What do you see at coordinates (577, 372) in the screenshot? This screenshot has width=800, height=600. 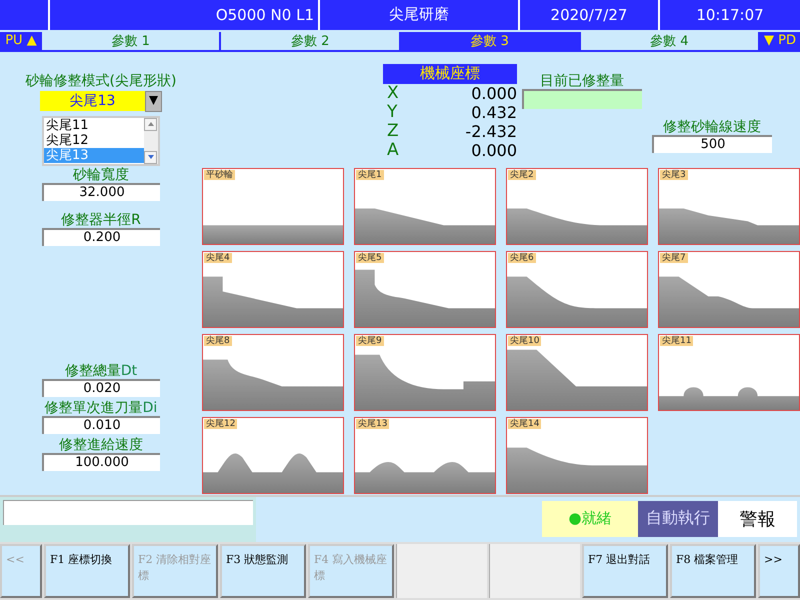 I see `profile-tile: 尖尾10` at bounding box center [577, 372].